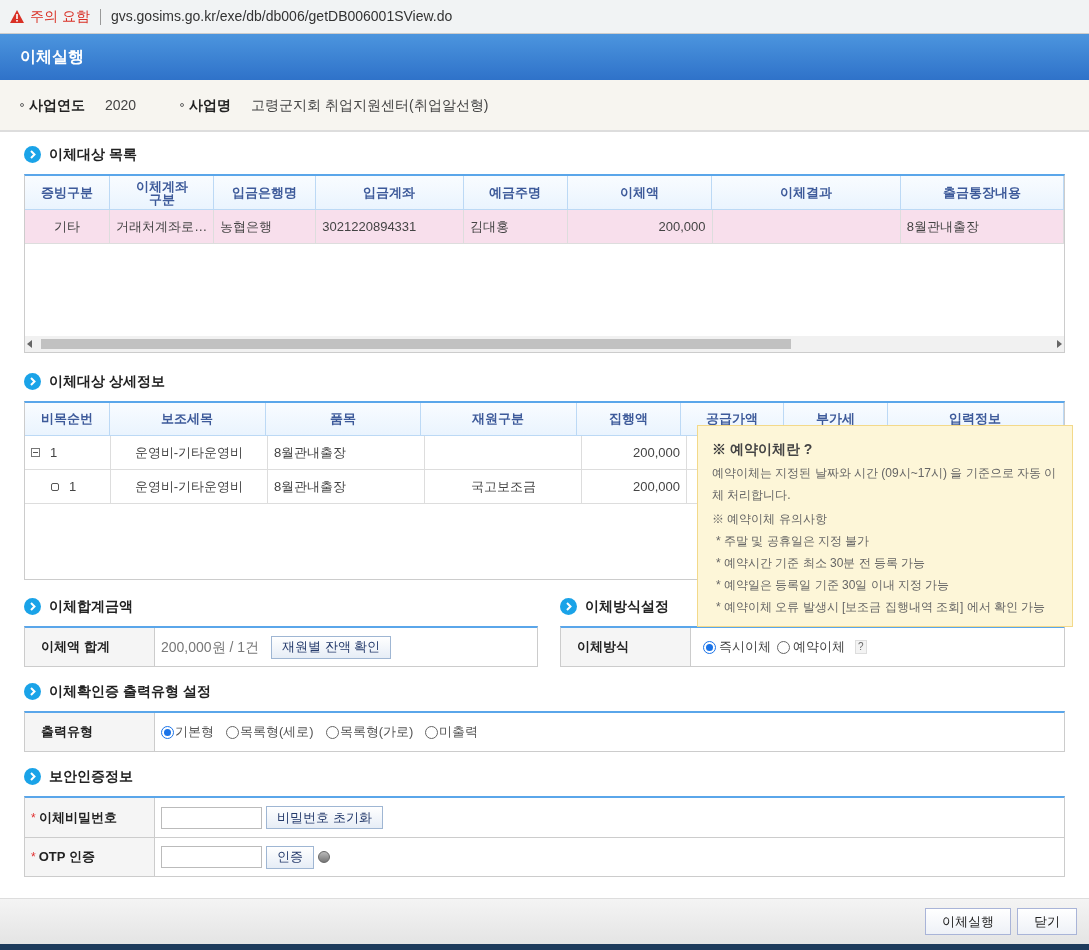 Image resolution: width=1089 pixels, height=950 pixels. What do you see at coordinates (731, 419) in the screenshot?
I see `column-header: 공급가액` at bounding box center [731, 419].